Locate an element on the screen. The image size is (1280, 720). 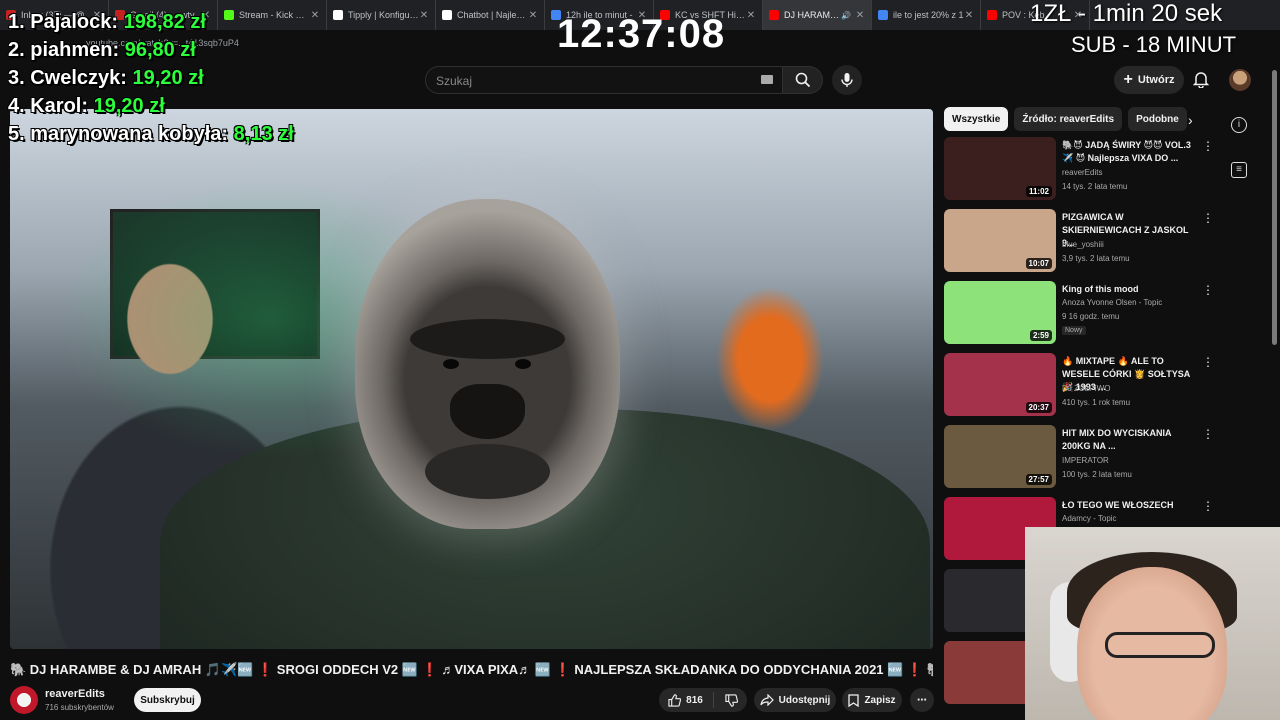
bookmark-icon is located at coordinates (854, 700).